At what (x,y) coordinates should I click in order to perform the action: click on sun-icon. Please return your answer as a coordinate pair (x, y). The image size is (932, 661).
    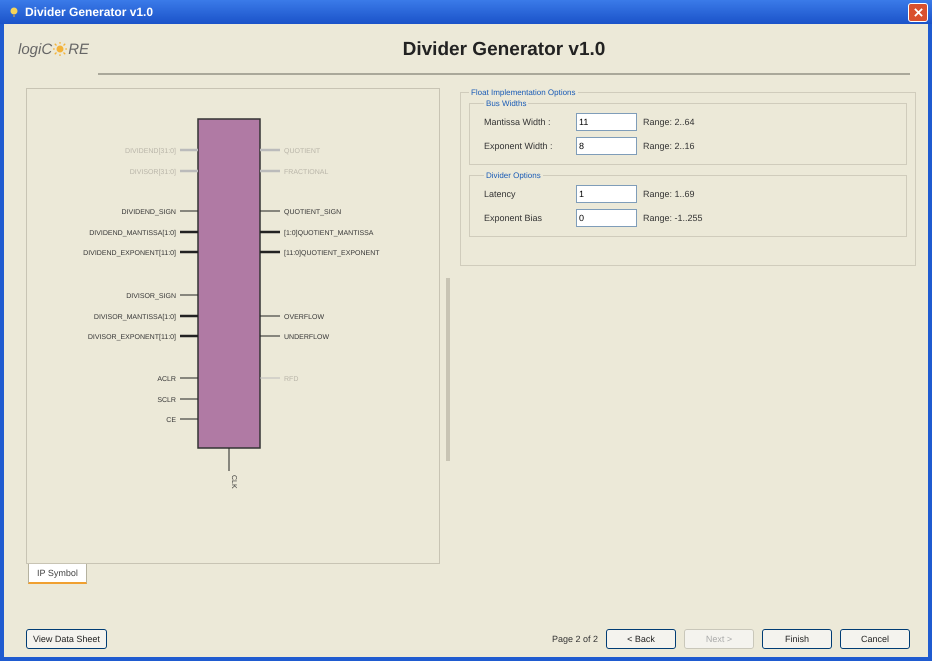
    Looking at the image, I should click on (60, 49).